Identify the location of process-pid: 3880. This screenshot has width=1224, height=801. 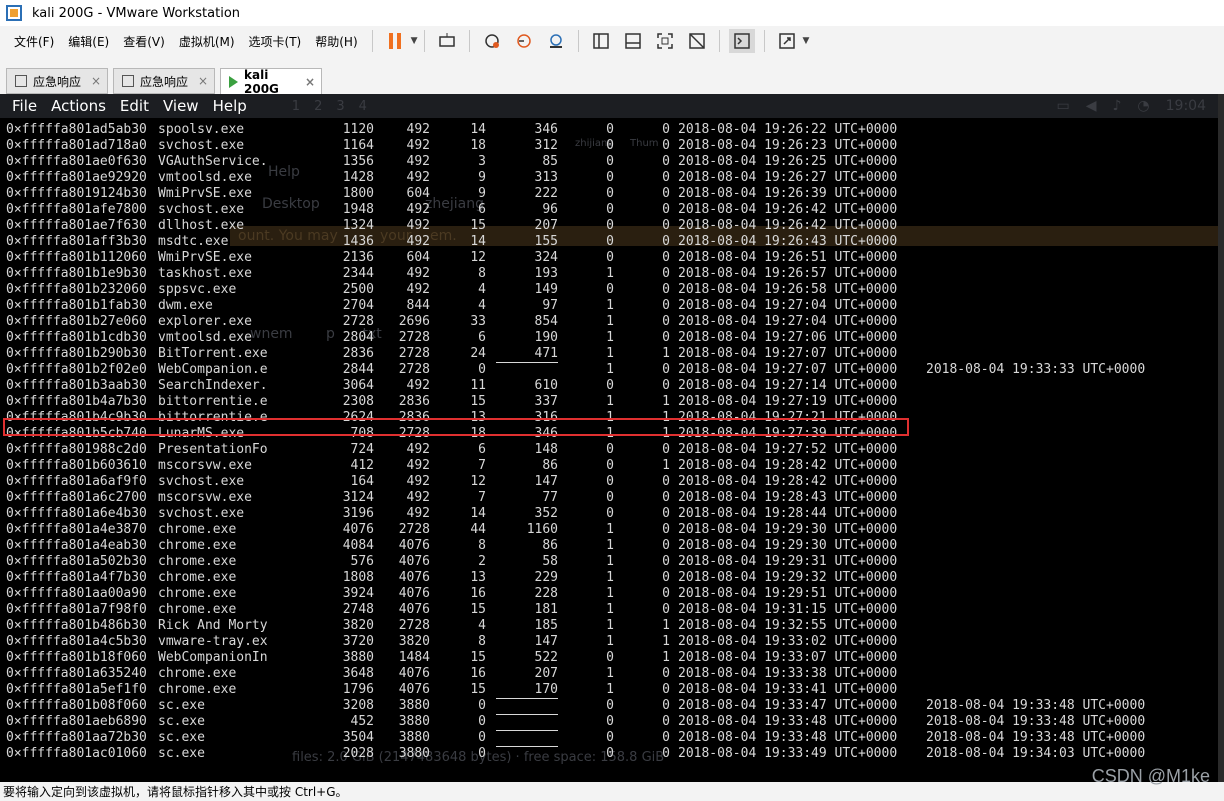
(358, 657).